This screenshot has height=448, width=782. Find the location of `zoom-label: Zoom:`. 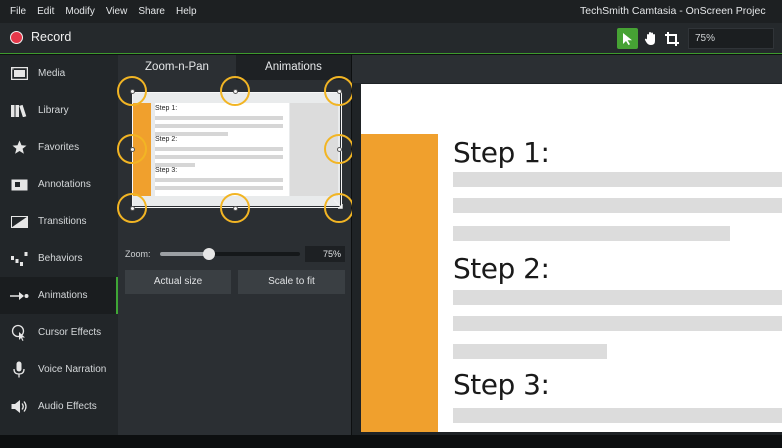

zoom-label: Zoom: is located at coordinates (138, 254).